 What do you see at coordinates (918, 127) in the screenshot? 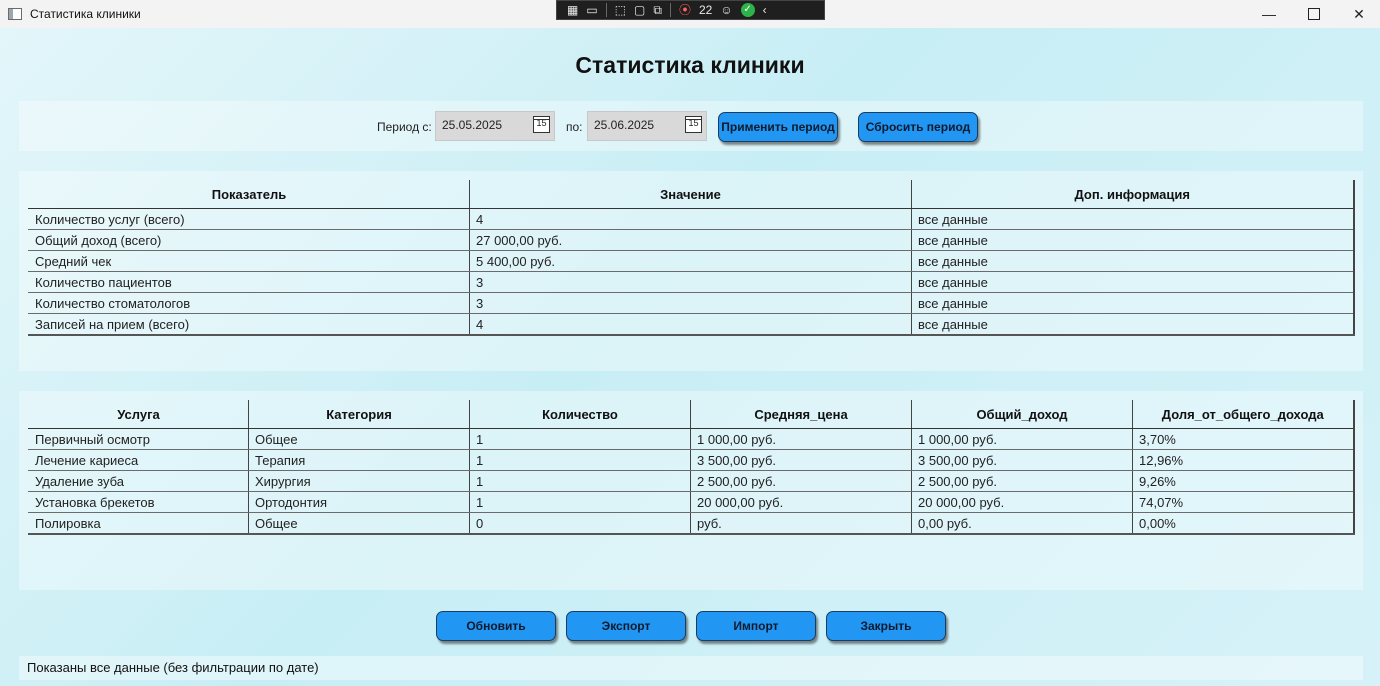
I see `reset-period-button: Сбросить период` at bounding box center [918, 127].